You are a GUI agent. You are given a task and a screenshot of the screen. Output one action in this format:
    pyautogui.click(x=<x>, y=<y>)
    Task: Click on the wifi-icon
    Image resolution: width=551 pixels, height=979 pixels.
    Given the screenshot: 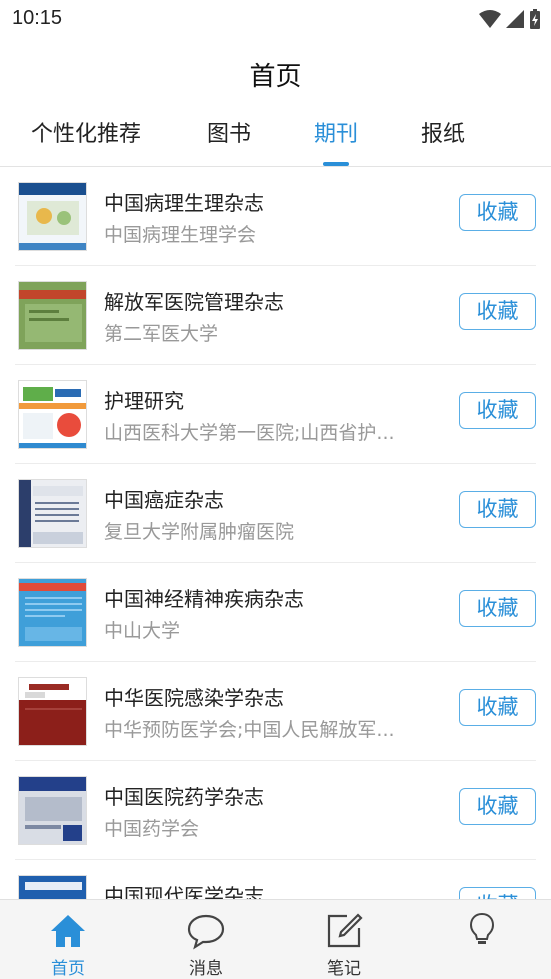 What is the action you would take?
    pyautogui.click(x=490, y=19)
    